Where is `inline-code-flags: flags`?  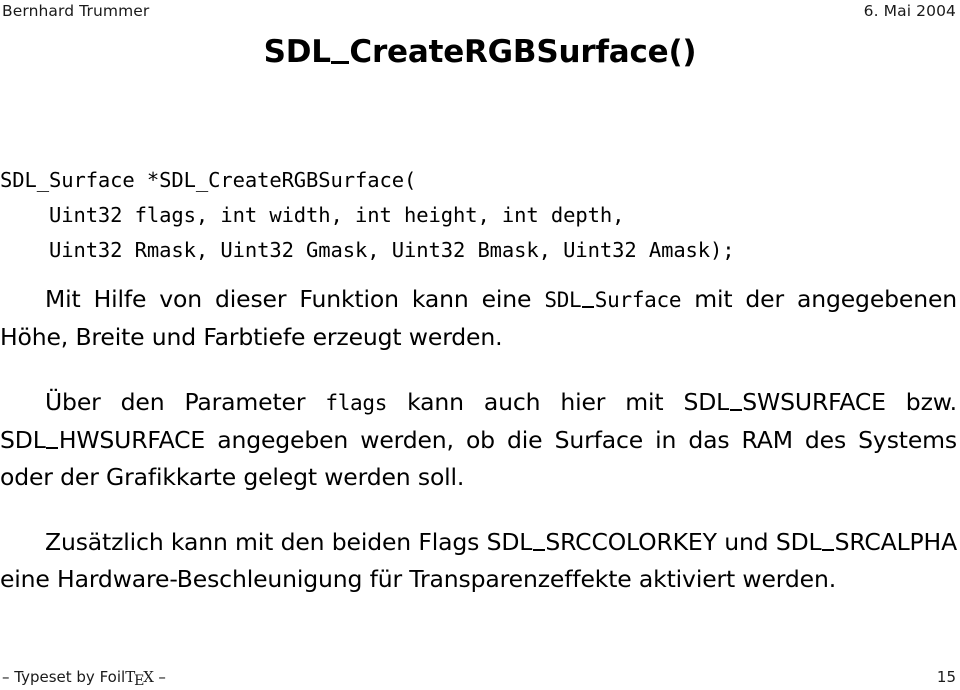 inline-code-flags: flags is located at coordinates (356, 403).